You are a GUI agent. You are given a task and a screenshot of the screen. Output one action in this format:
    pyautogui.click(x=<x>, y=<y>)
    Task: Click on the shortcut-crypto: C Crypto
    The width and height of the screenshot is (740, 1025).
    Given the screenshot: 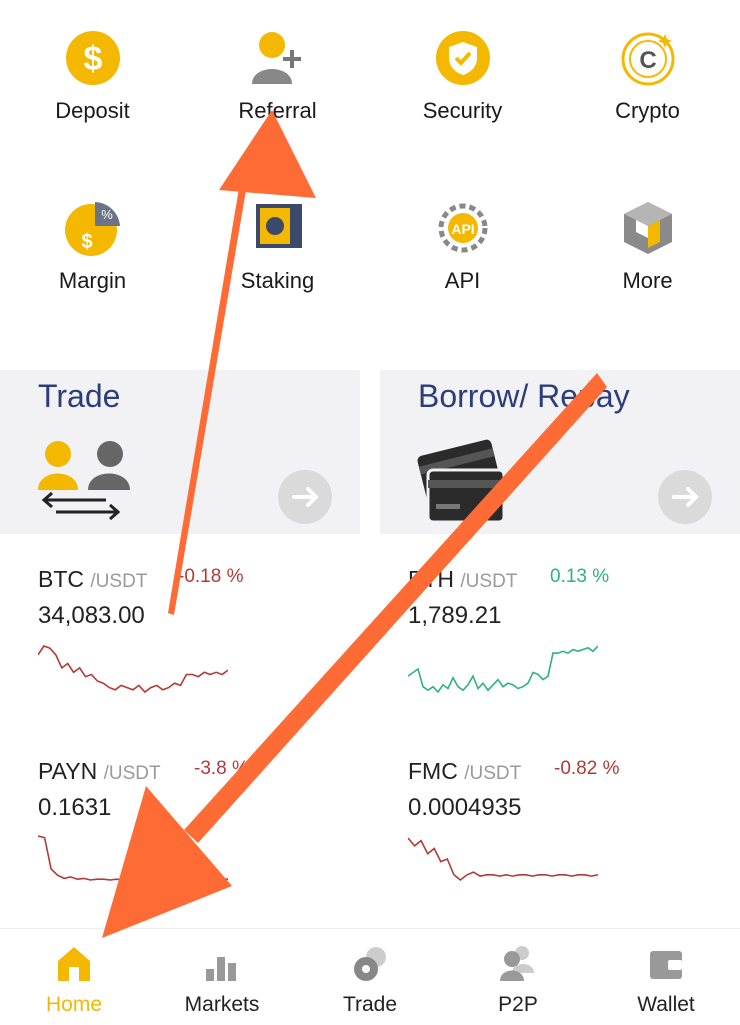 What is the action you would take?
    pyautogui.click(x=647, y=76)
    